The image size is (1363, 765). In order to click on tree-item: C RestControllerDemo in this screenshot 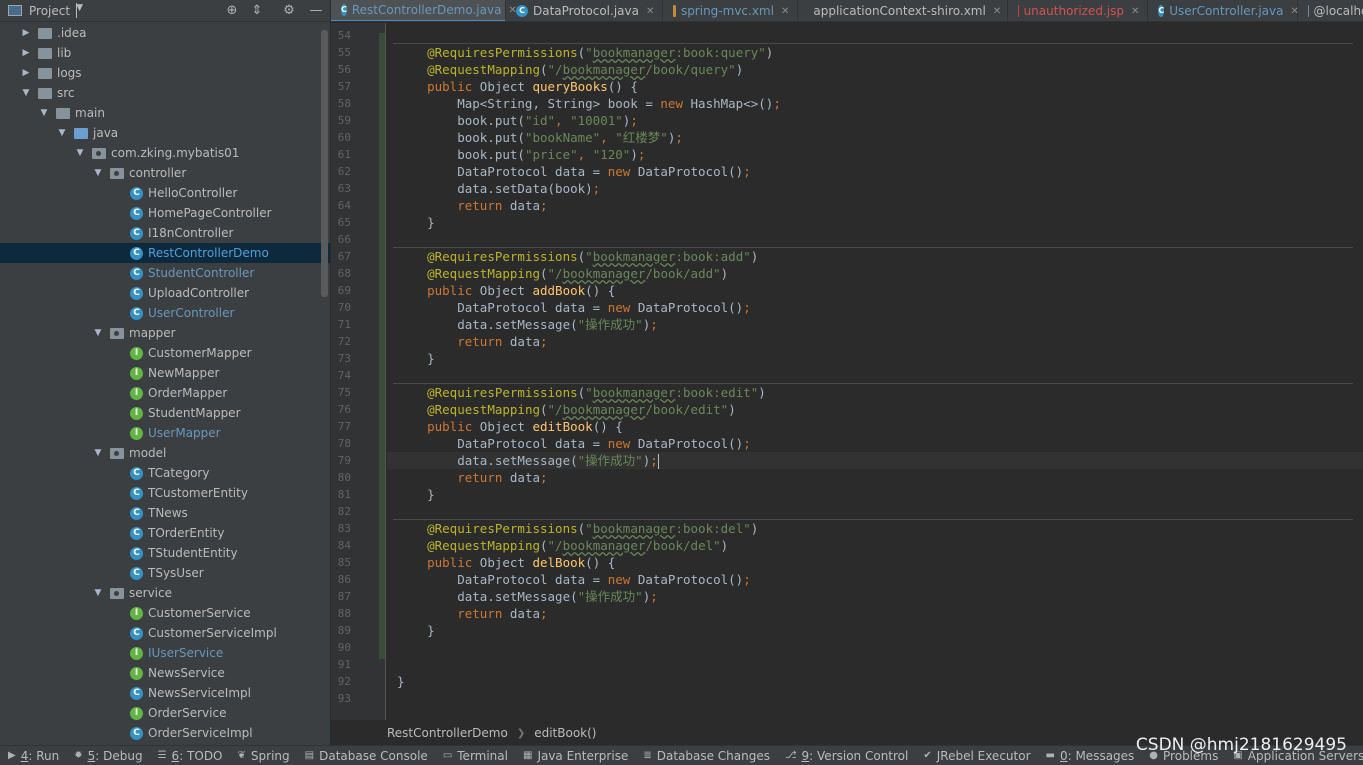, I will do `click(165, 253)`.